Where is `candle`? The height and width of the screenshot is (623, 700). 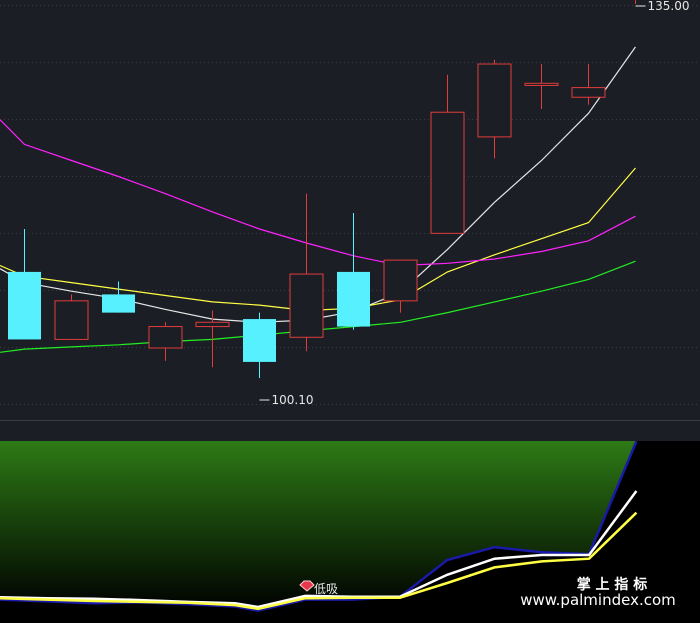 candle is located at coordinates (71, 317).